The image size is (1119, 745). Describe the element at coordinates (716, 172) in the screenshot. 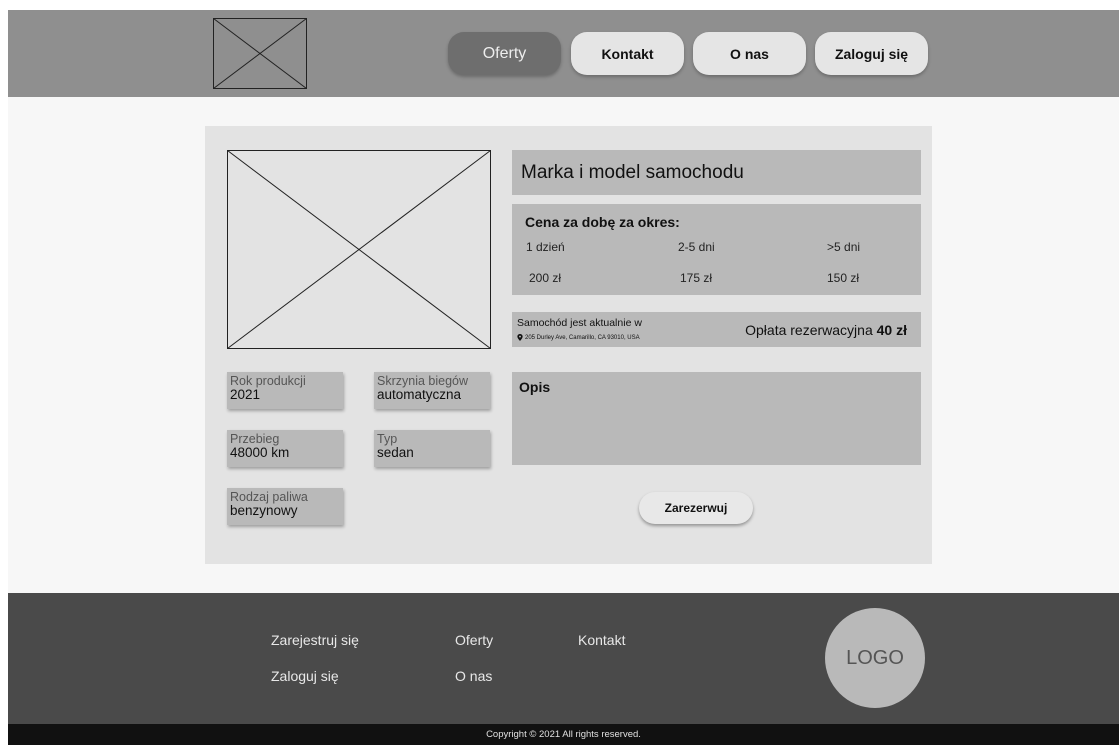

I see `car-title: Marka i model samochodu` at that location.